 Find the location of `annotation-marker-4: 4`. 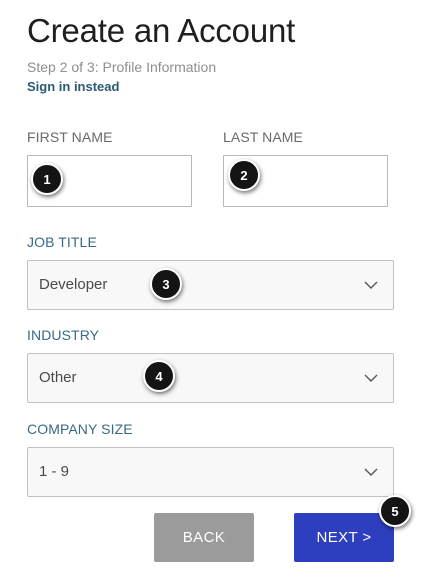

annotation-marker-4: 4 is located at coordinates (159, 376).